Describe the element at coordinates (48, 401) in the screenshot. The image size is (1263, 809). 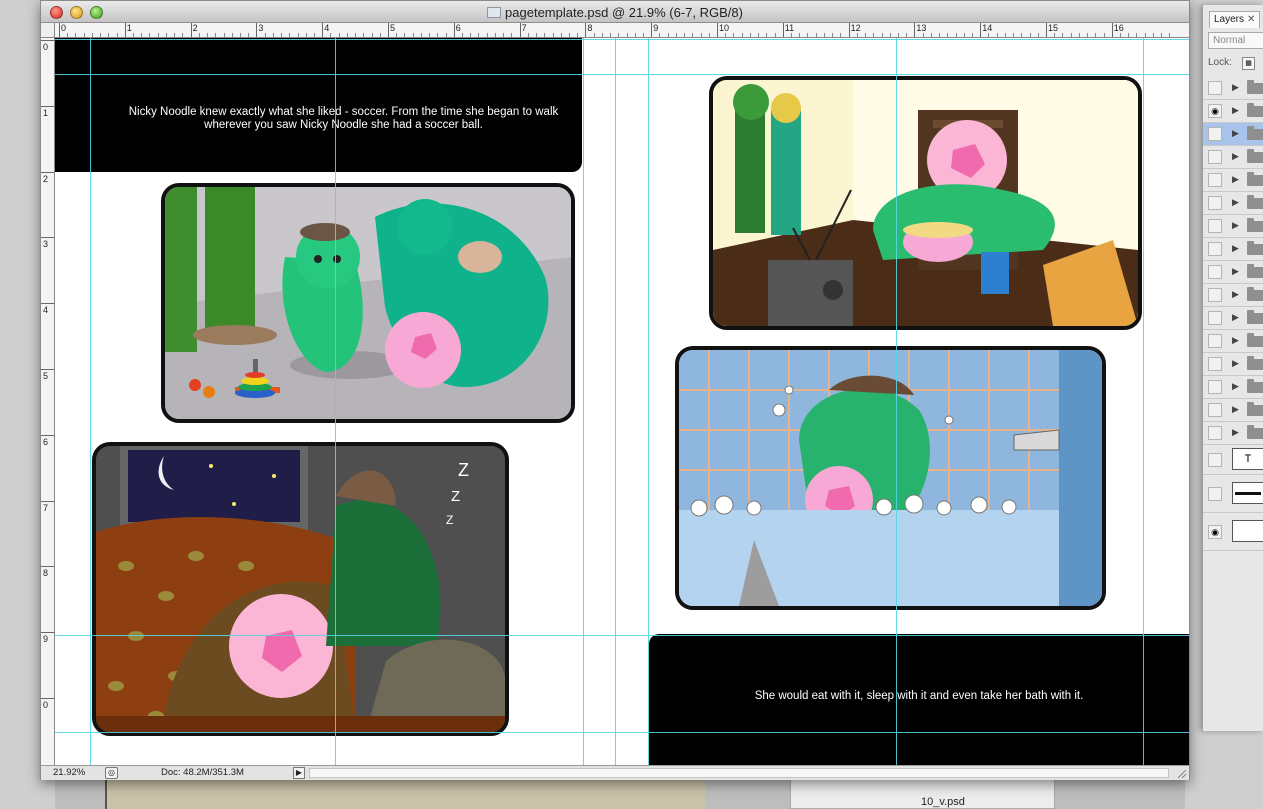
I see `vertical-ruler: 0 1 2 3 4 5 6 7 8 9 0` at that location.